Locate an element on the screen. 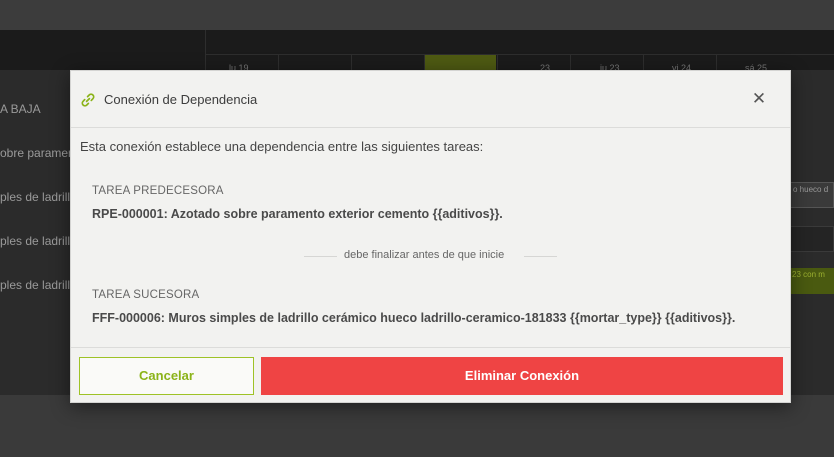 Image resolution: width=834 pixels, height=457 pixels. gantt-task-bar: 23 con m is located at coordinates (812, 281).